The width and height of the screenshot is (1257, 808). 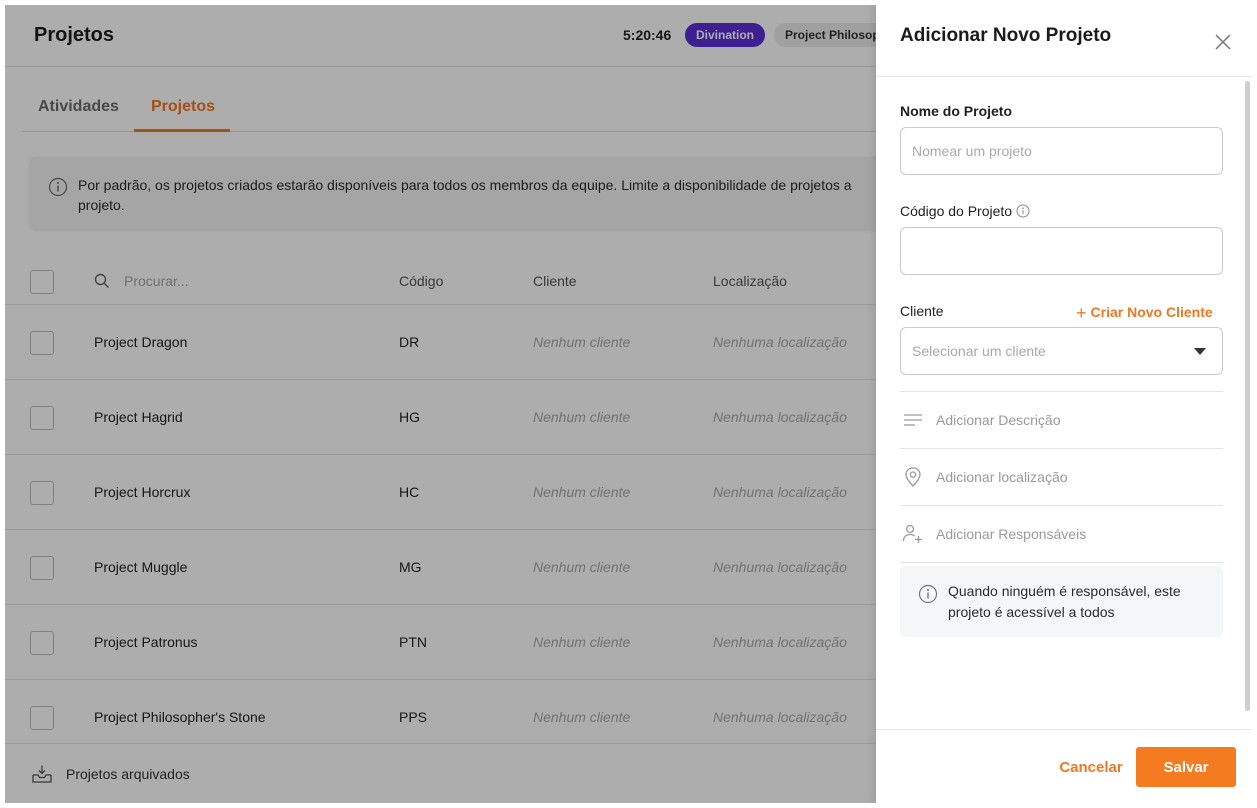 I want to click on add-location-label: Adicionar localização, so click(x=1002, y=477).